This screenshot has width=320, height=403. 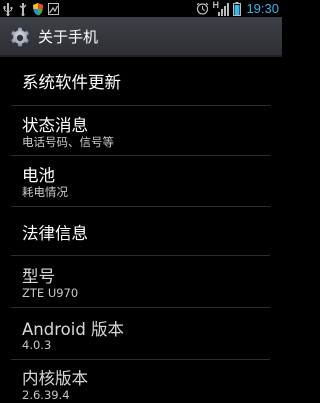 What do you see at coordinates (141, 281) in the screenshot?
I see `list-item-model: 型号 ZTE U970` at bounding box center [141, 281].